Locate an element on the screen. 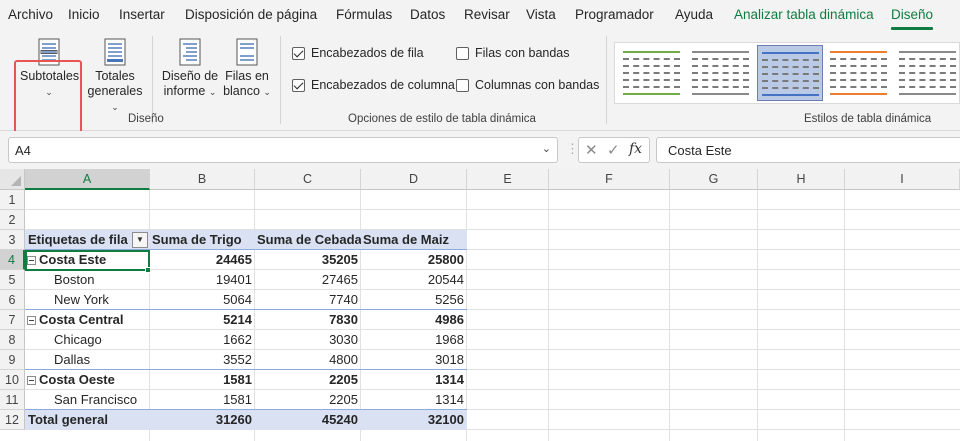  pivot-value-cell: 7830 is located at coordinates (308, 320).